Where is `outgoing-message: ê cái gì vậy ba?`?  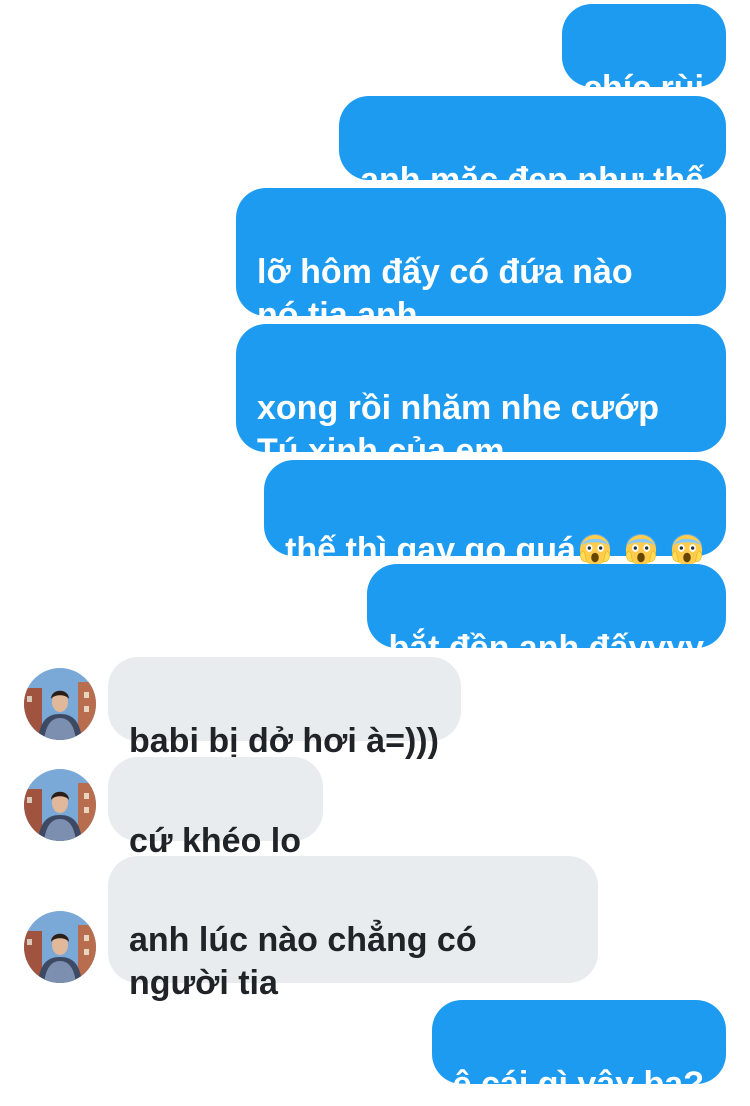 outgoing-message: ê cái gì vậy ba? is located at coordinates (578, 1051).